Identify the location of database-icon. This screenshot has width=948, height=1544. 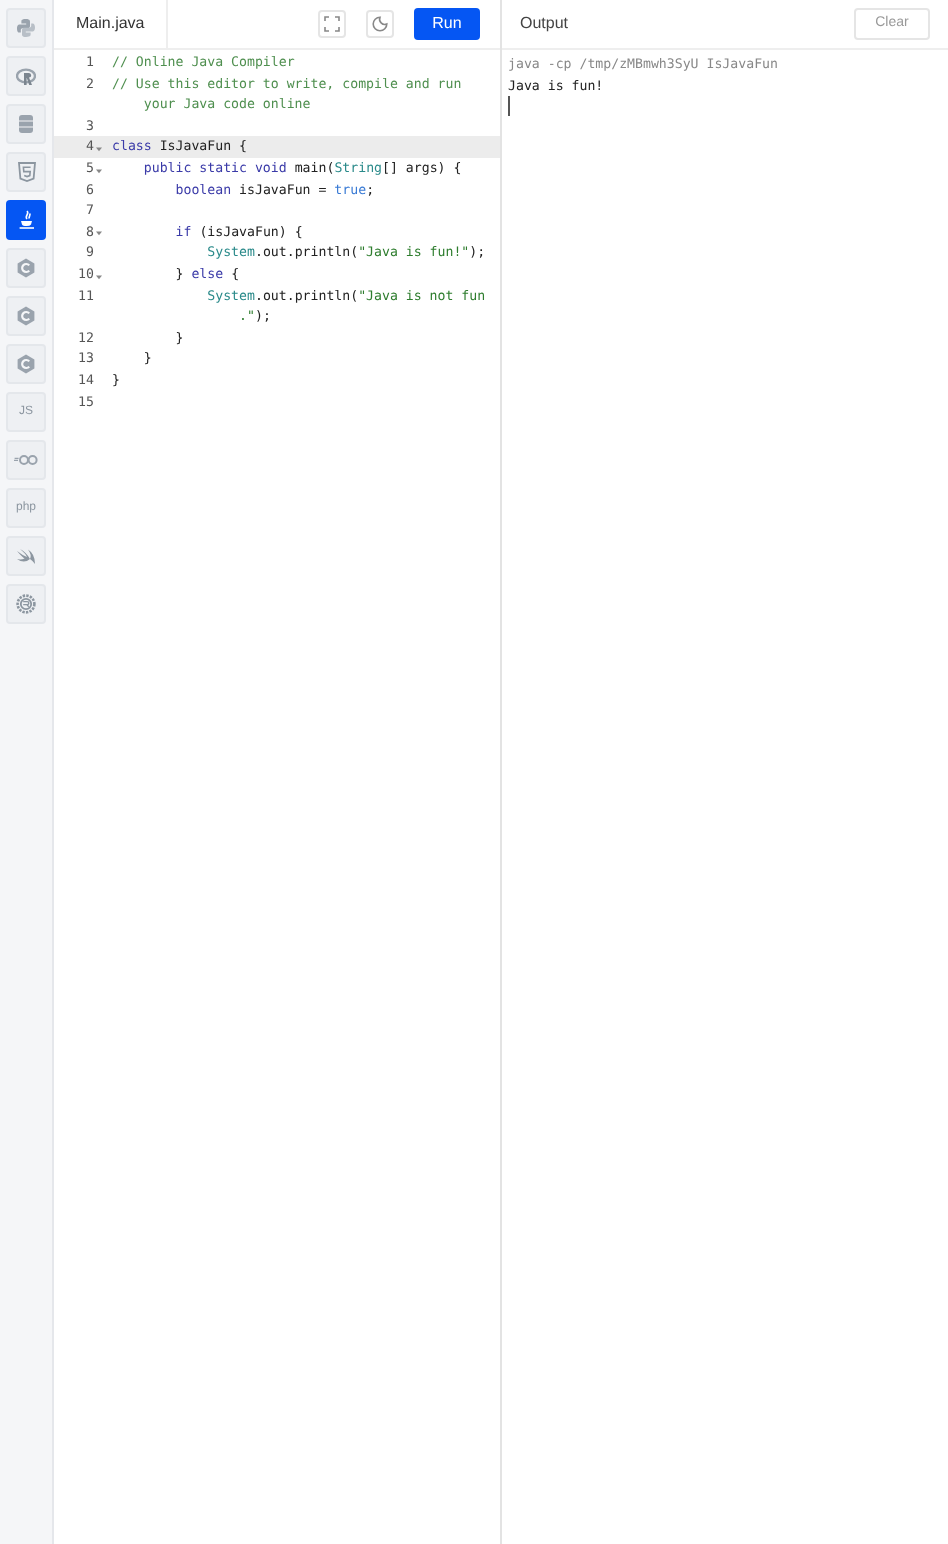
(26, 124).